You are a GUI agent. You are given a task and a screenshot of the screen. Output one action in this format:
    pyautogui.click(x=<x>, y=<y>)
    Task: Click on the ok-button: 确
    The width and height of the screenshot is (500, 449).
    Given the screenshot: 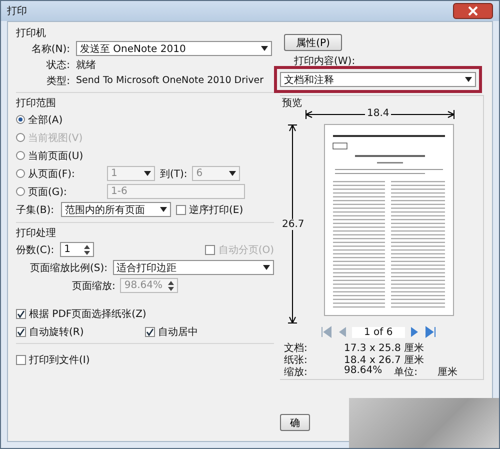 What is the action you would take?
    pyautogui.click(x=295, y=422)
    